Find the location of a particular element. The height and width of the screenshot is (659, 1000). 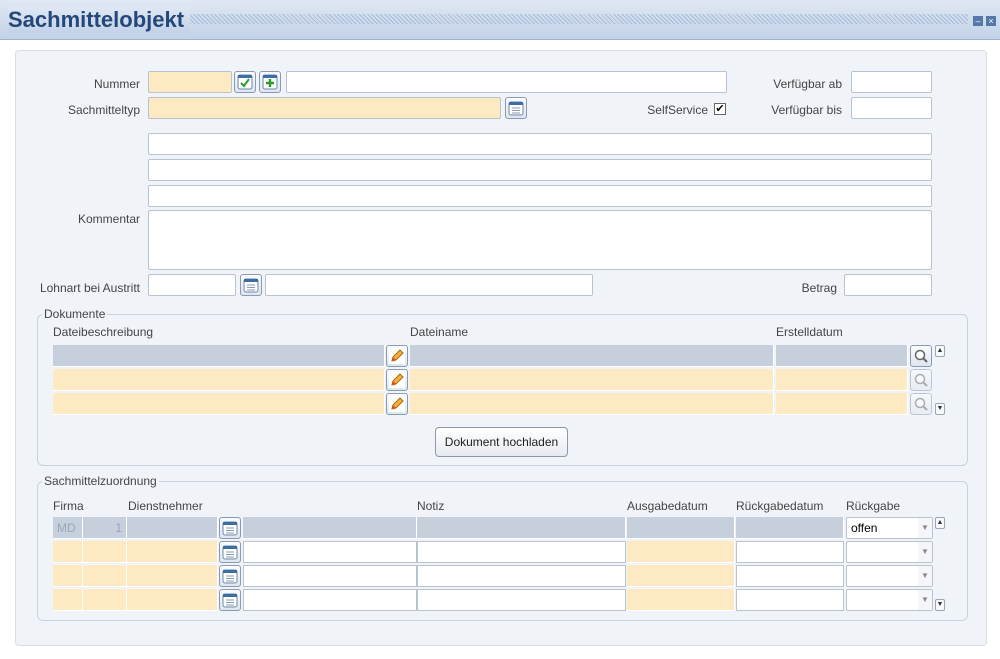

add-button is located at coordinates (270, 82).